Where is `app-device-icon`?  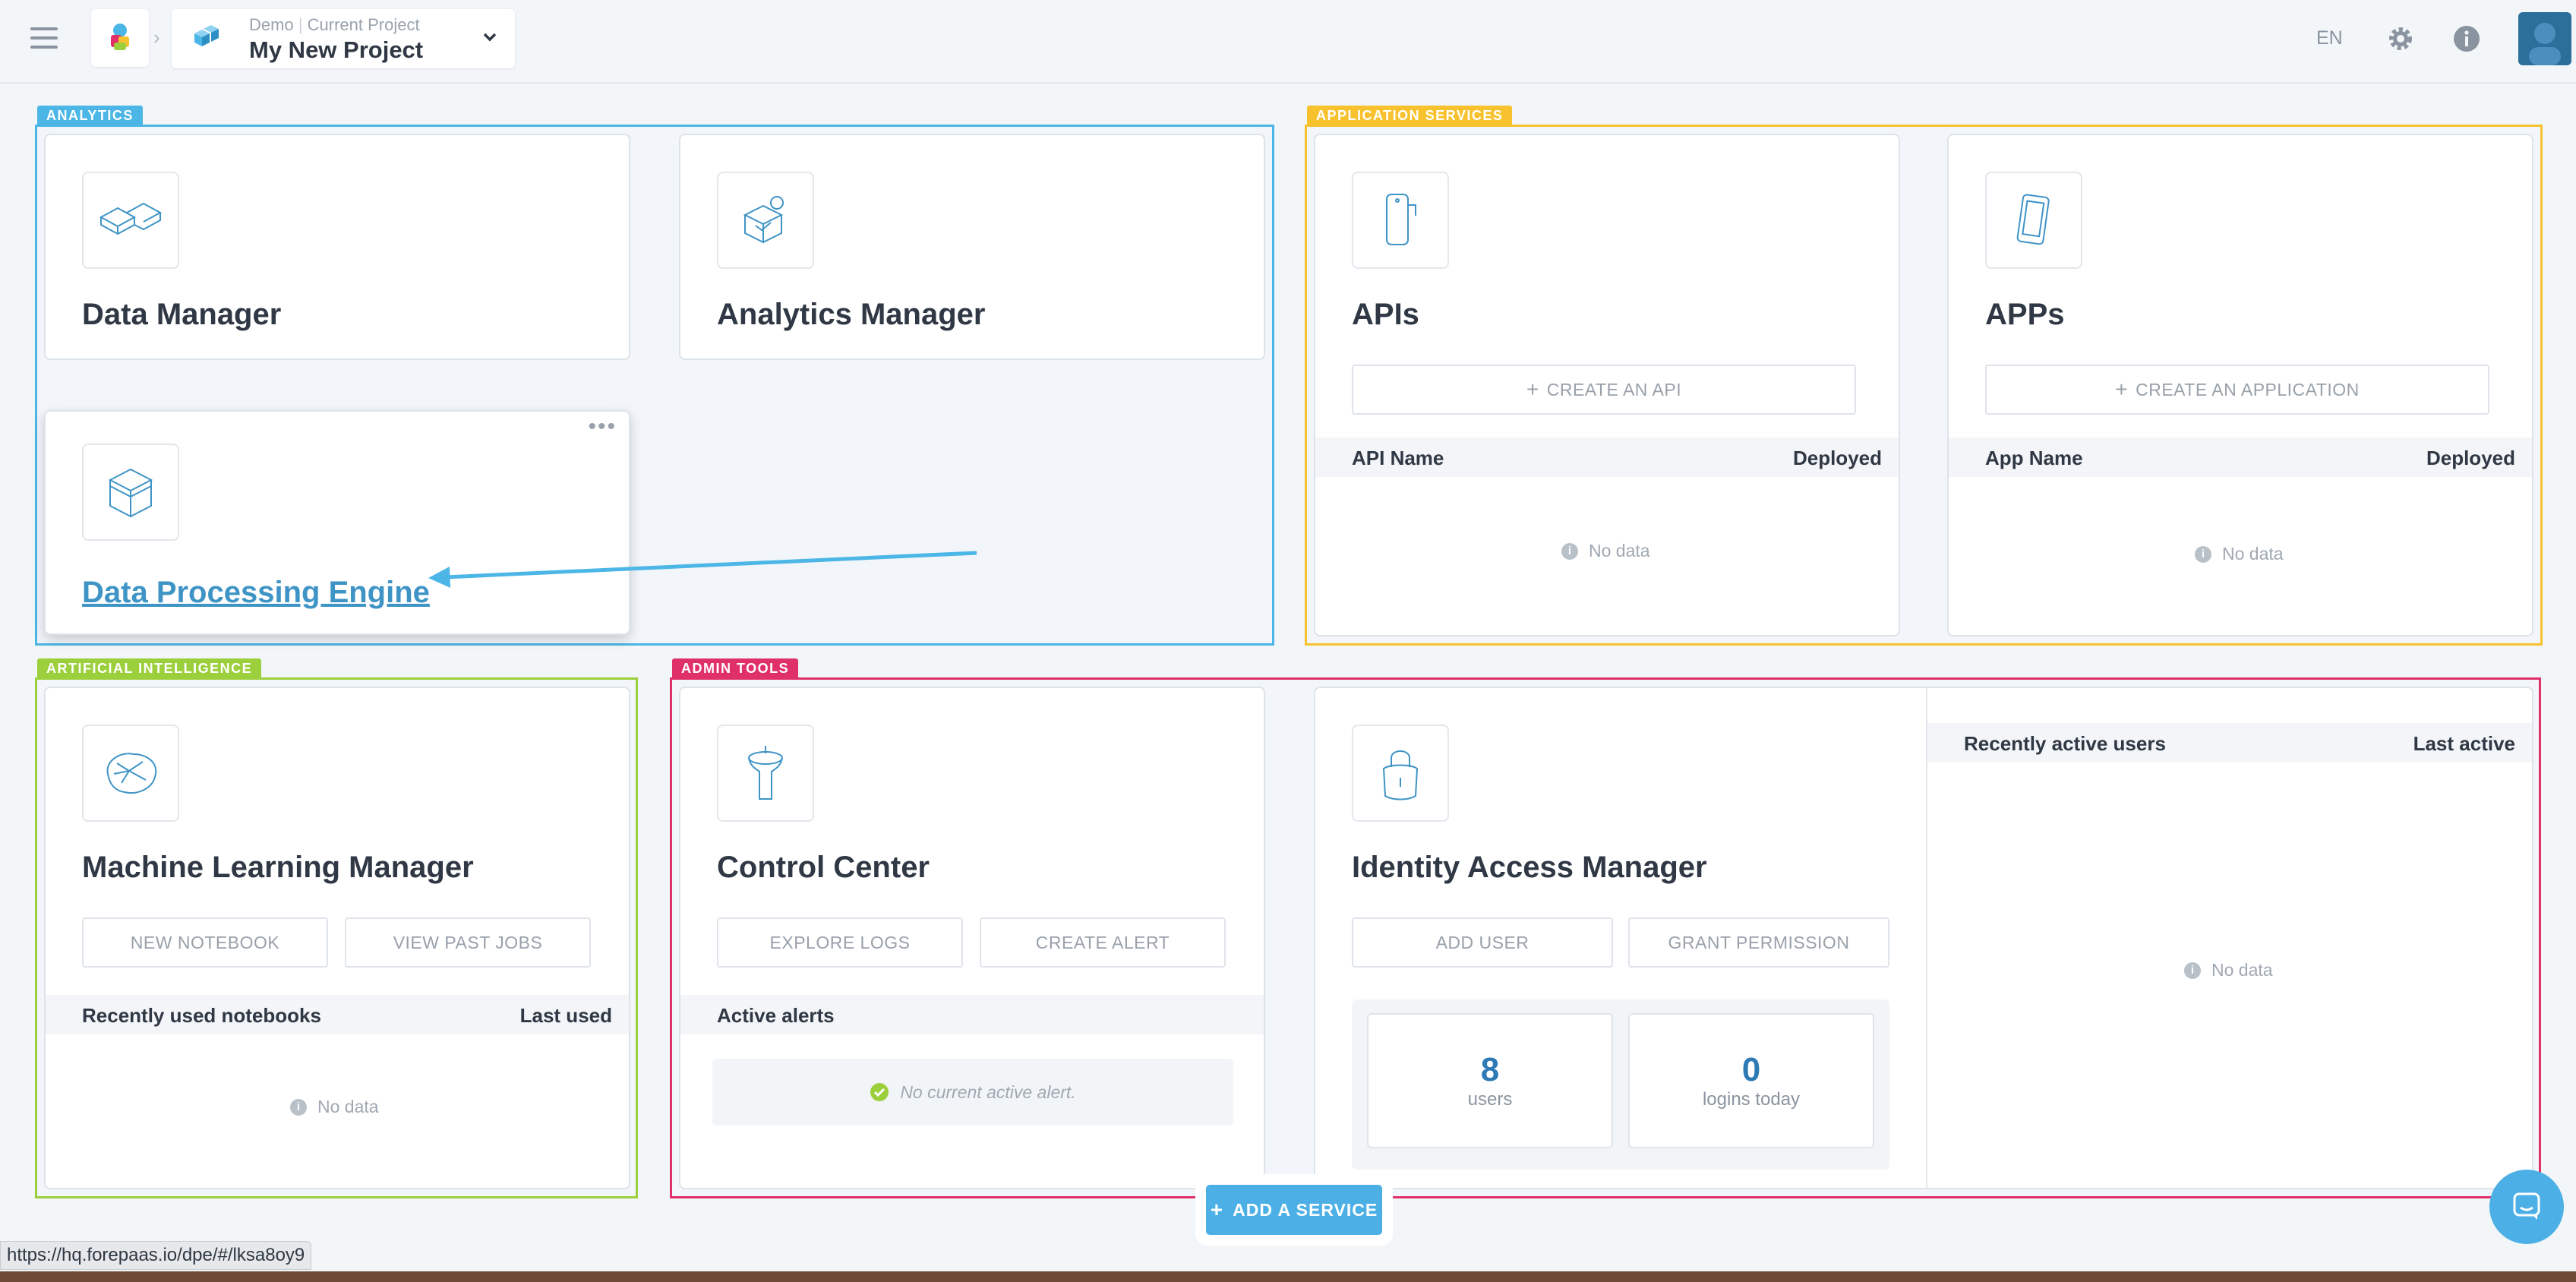 app-device-icon is located at coordinates (2033, 221).